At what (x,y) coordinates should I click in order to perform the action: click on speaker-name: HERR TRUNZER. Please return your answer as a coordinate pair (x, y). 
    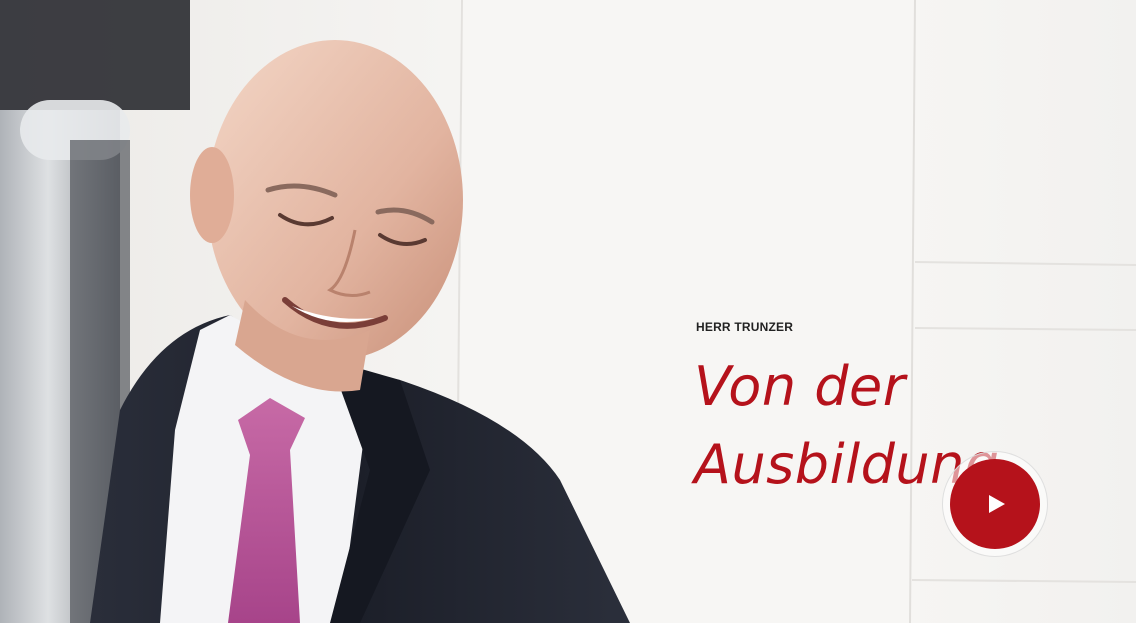
    Looking at the image, I should click on (745, 327).